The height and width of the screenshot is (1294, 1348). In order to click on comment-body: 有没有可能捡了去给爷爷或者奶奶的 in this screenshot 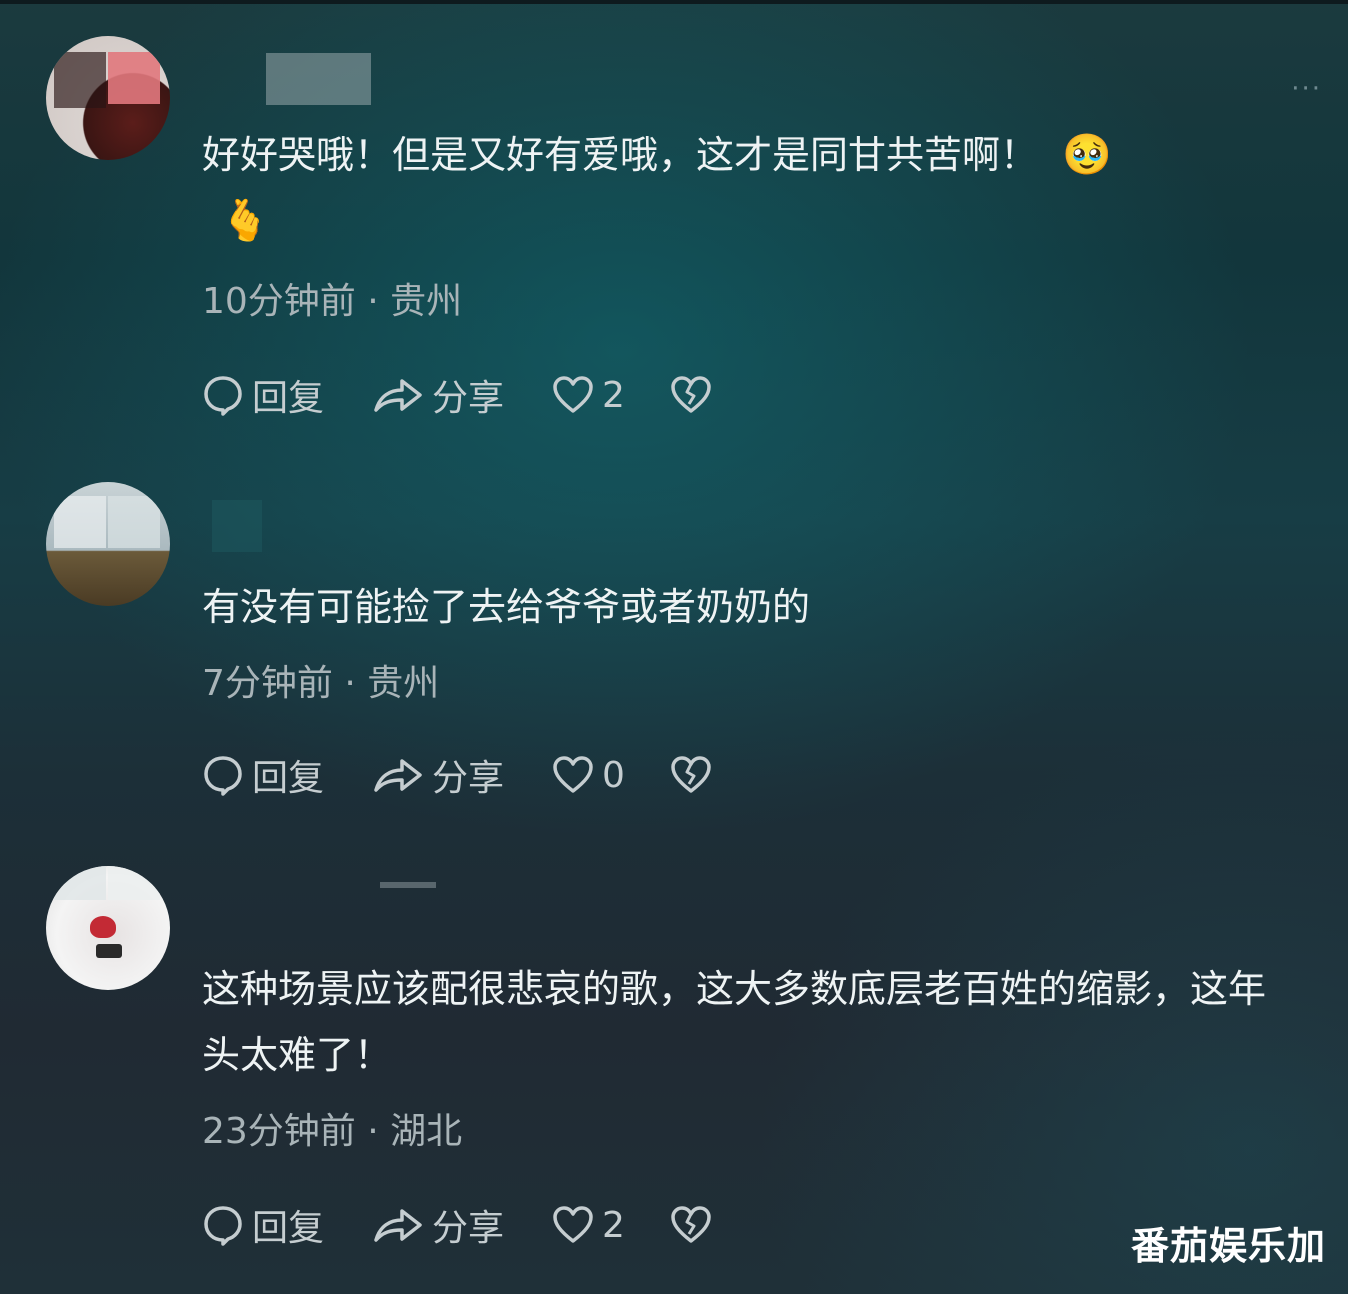, I will do `click(506, 607)`.